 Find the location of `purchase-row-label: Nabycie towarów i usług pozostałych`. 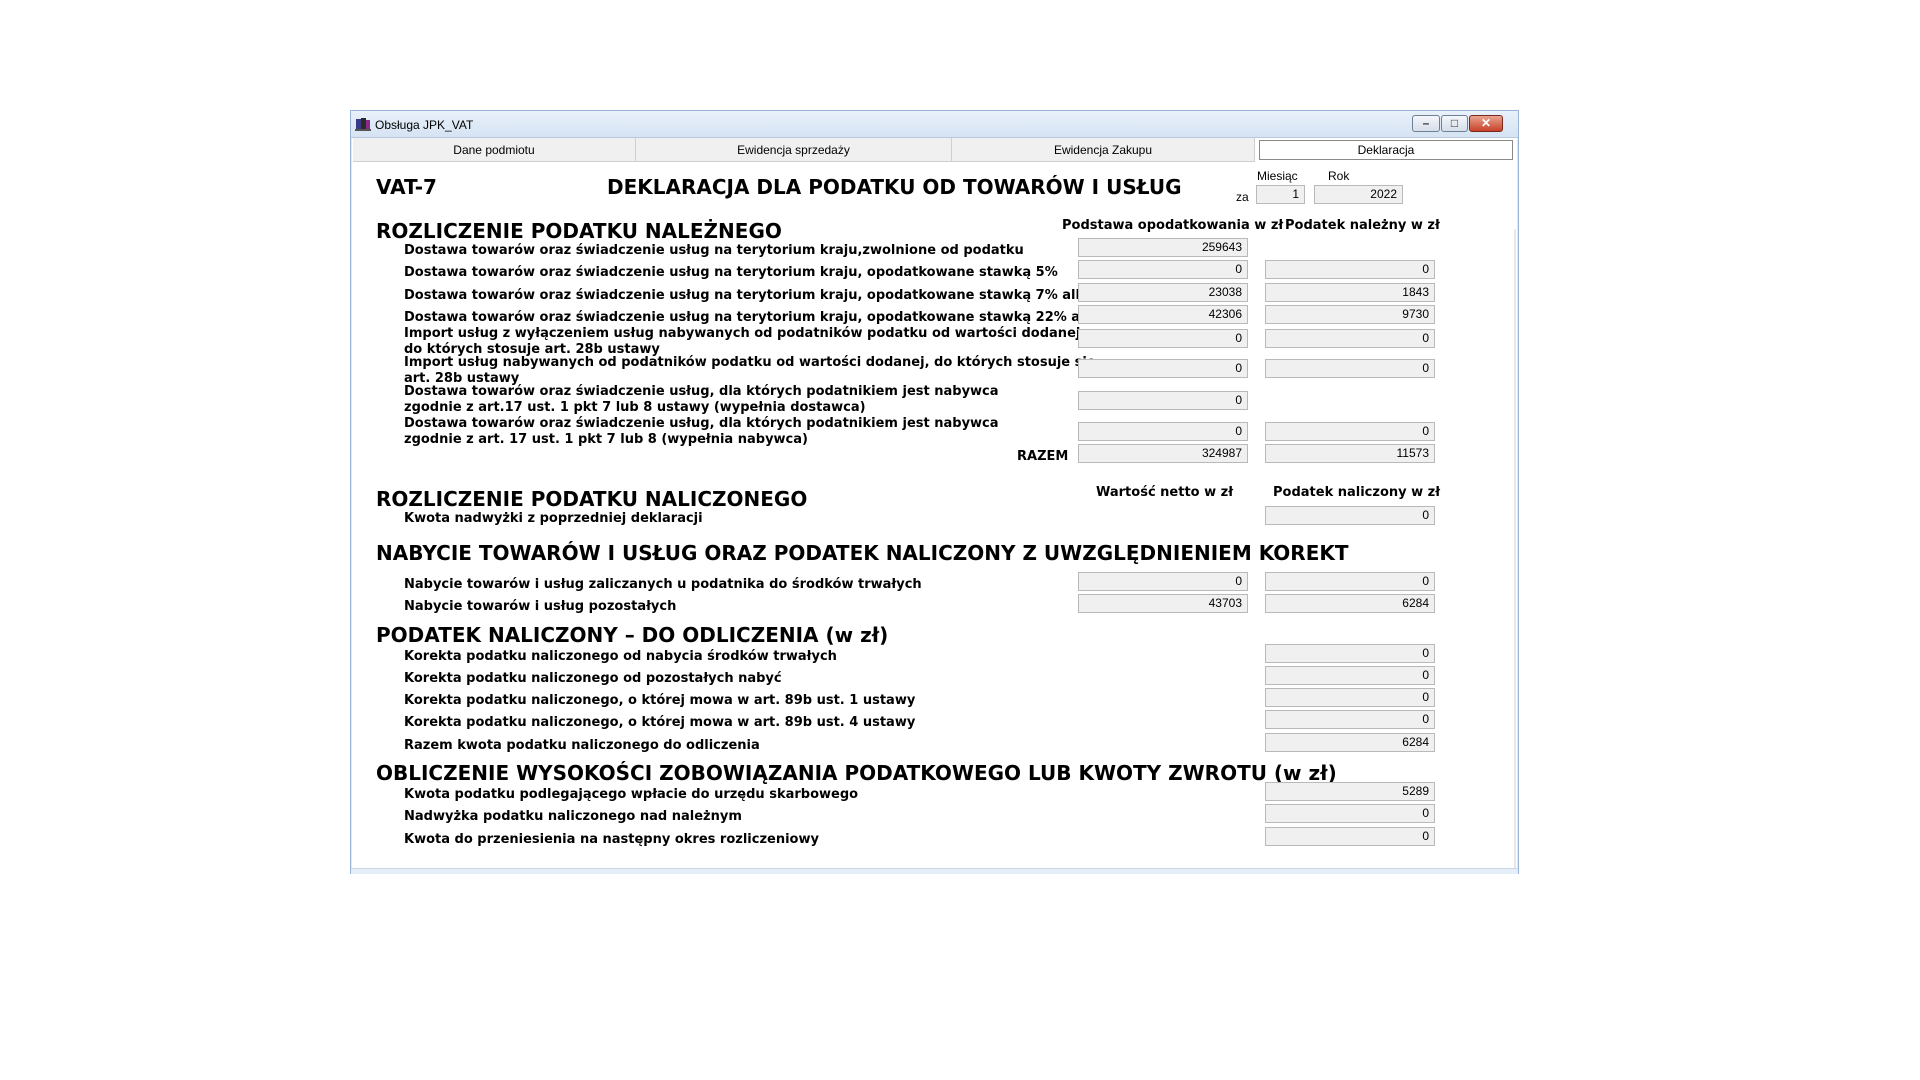

purchase-row-label: Nabycie towarów i usług pozostałych is located at coordinates (540, 606).